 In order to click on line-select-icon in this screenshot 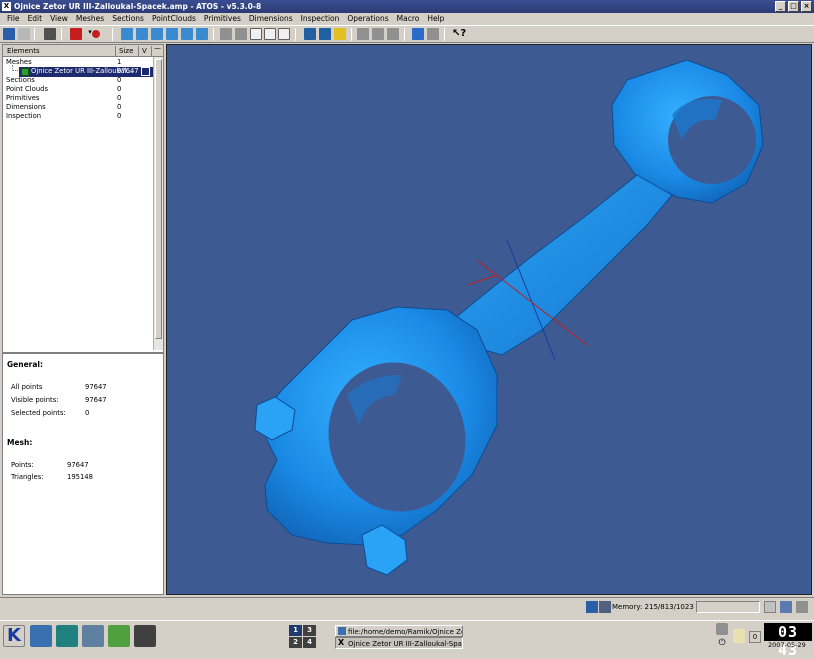, I will do `click(378, 34)`.